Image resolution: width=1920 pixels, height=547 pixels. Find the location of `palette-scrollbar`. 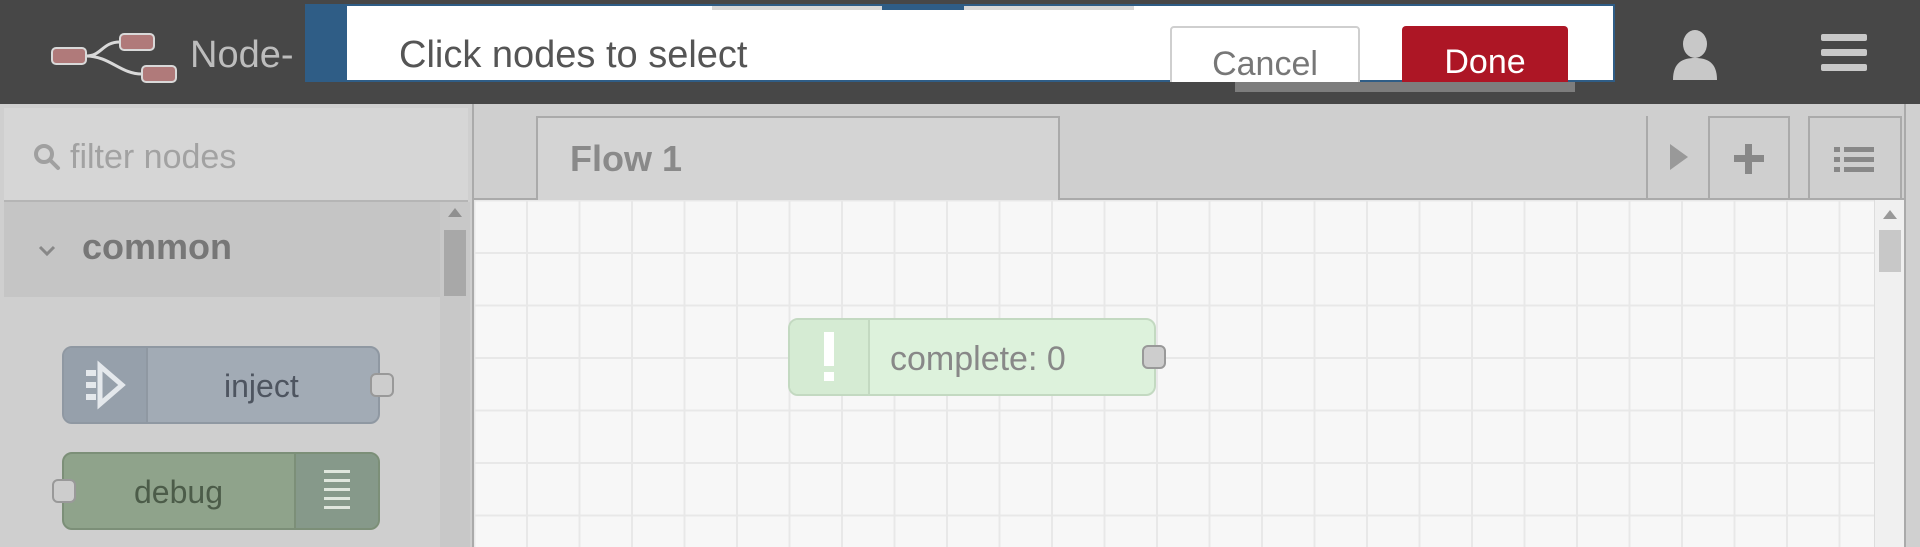

palette-scrollbar is located at coordinates (455, 374).